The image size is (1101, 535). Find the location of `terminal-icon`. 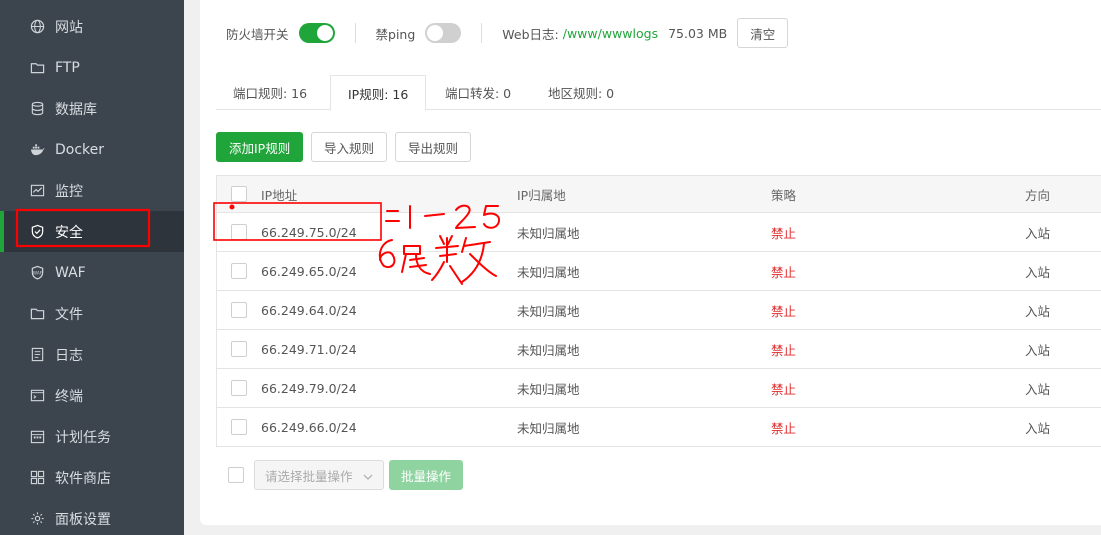

terminal-icon is located at coordinates (37, 396).